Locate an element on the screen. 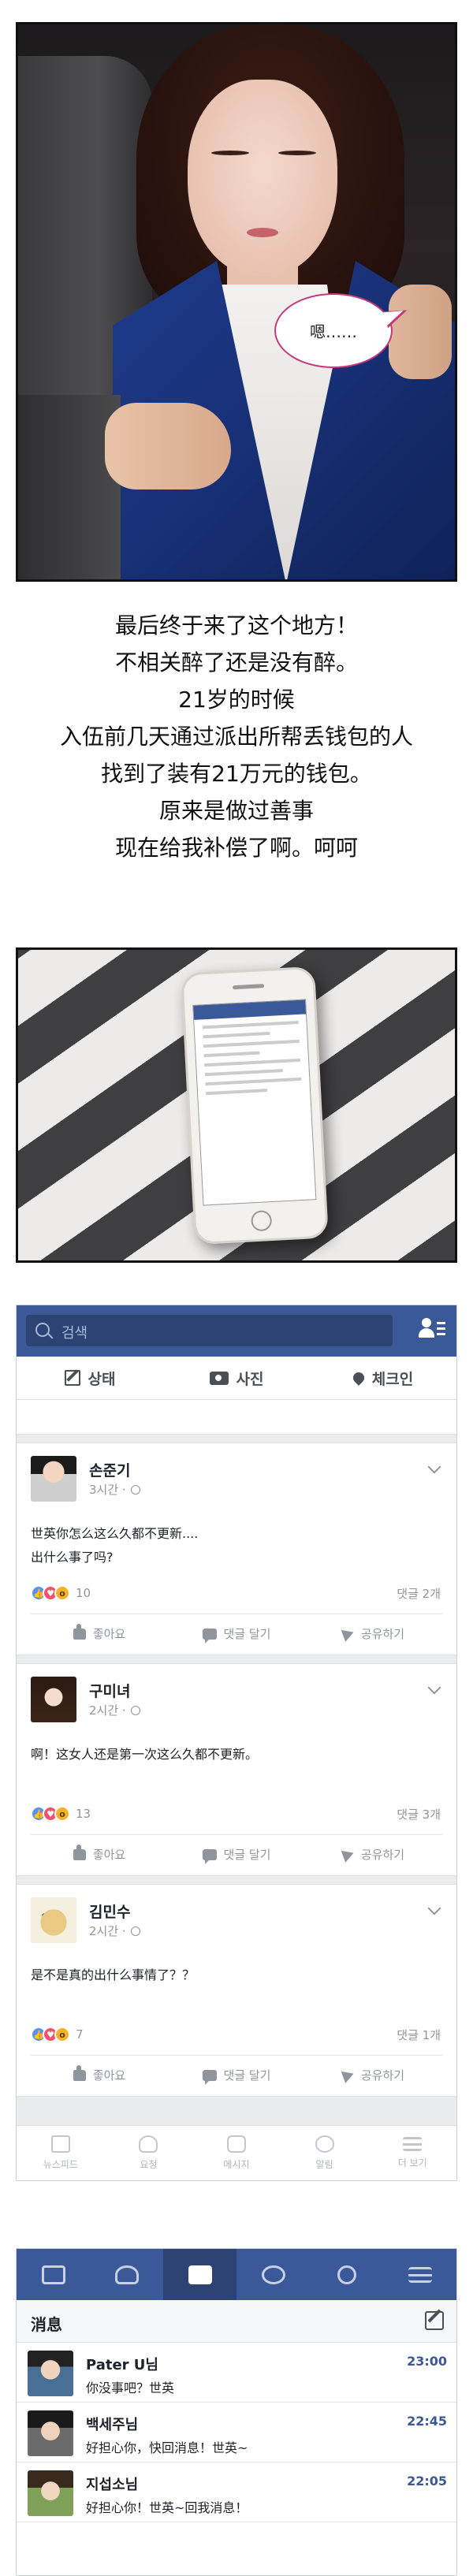 The width and height of the screenshot is (473, 2576). post-author: 구미녀 is located at coordinates (109, 1690).